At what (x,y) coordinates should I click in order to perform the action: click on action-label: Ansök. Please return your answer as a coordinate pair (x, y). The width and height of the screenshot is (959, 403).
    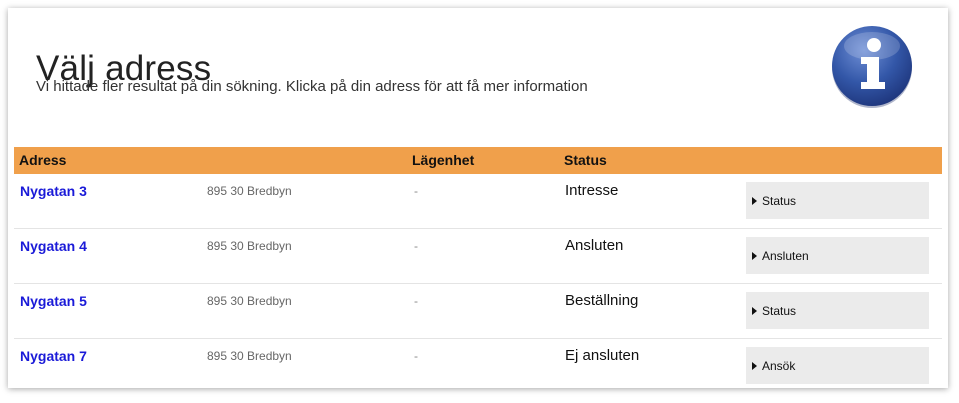
    Looking at the image, I should click on (779, 365).